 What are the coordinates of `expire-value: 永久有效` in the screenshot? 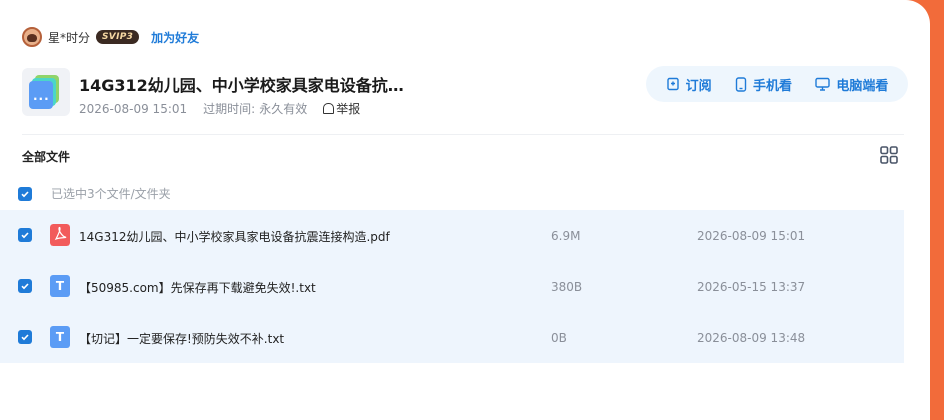 It's located at (283, 109).